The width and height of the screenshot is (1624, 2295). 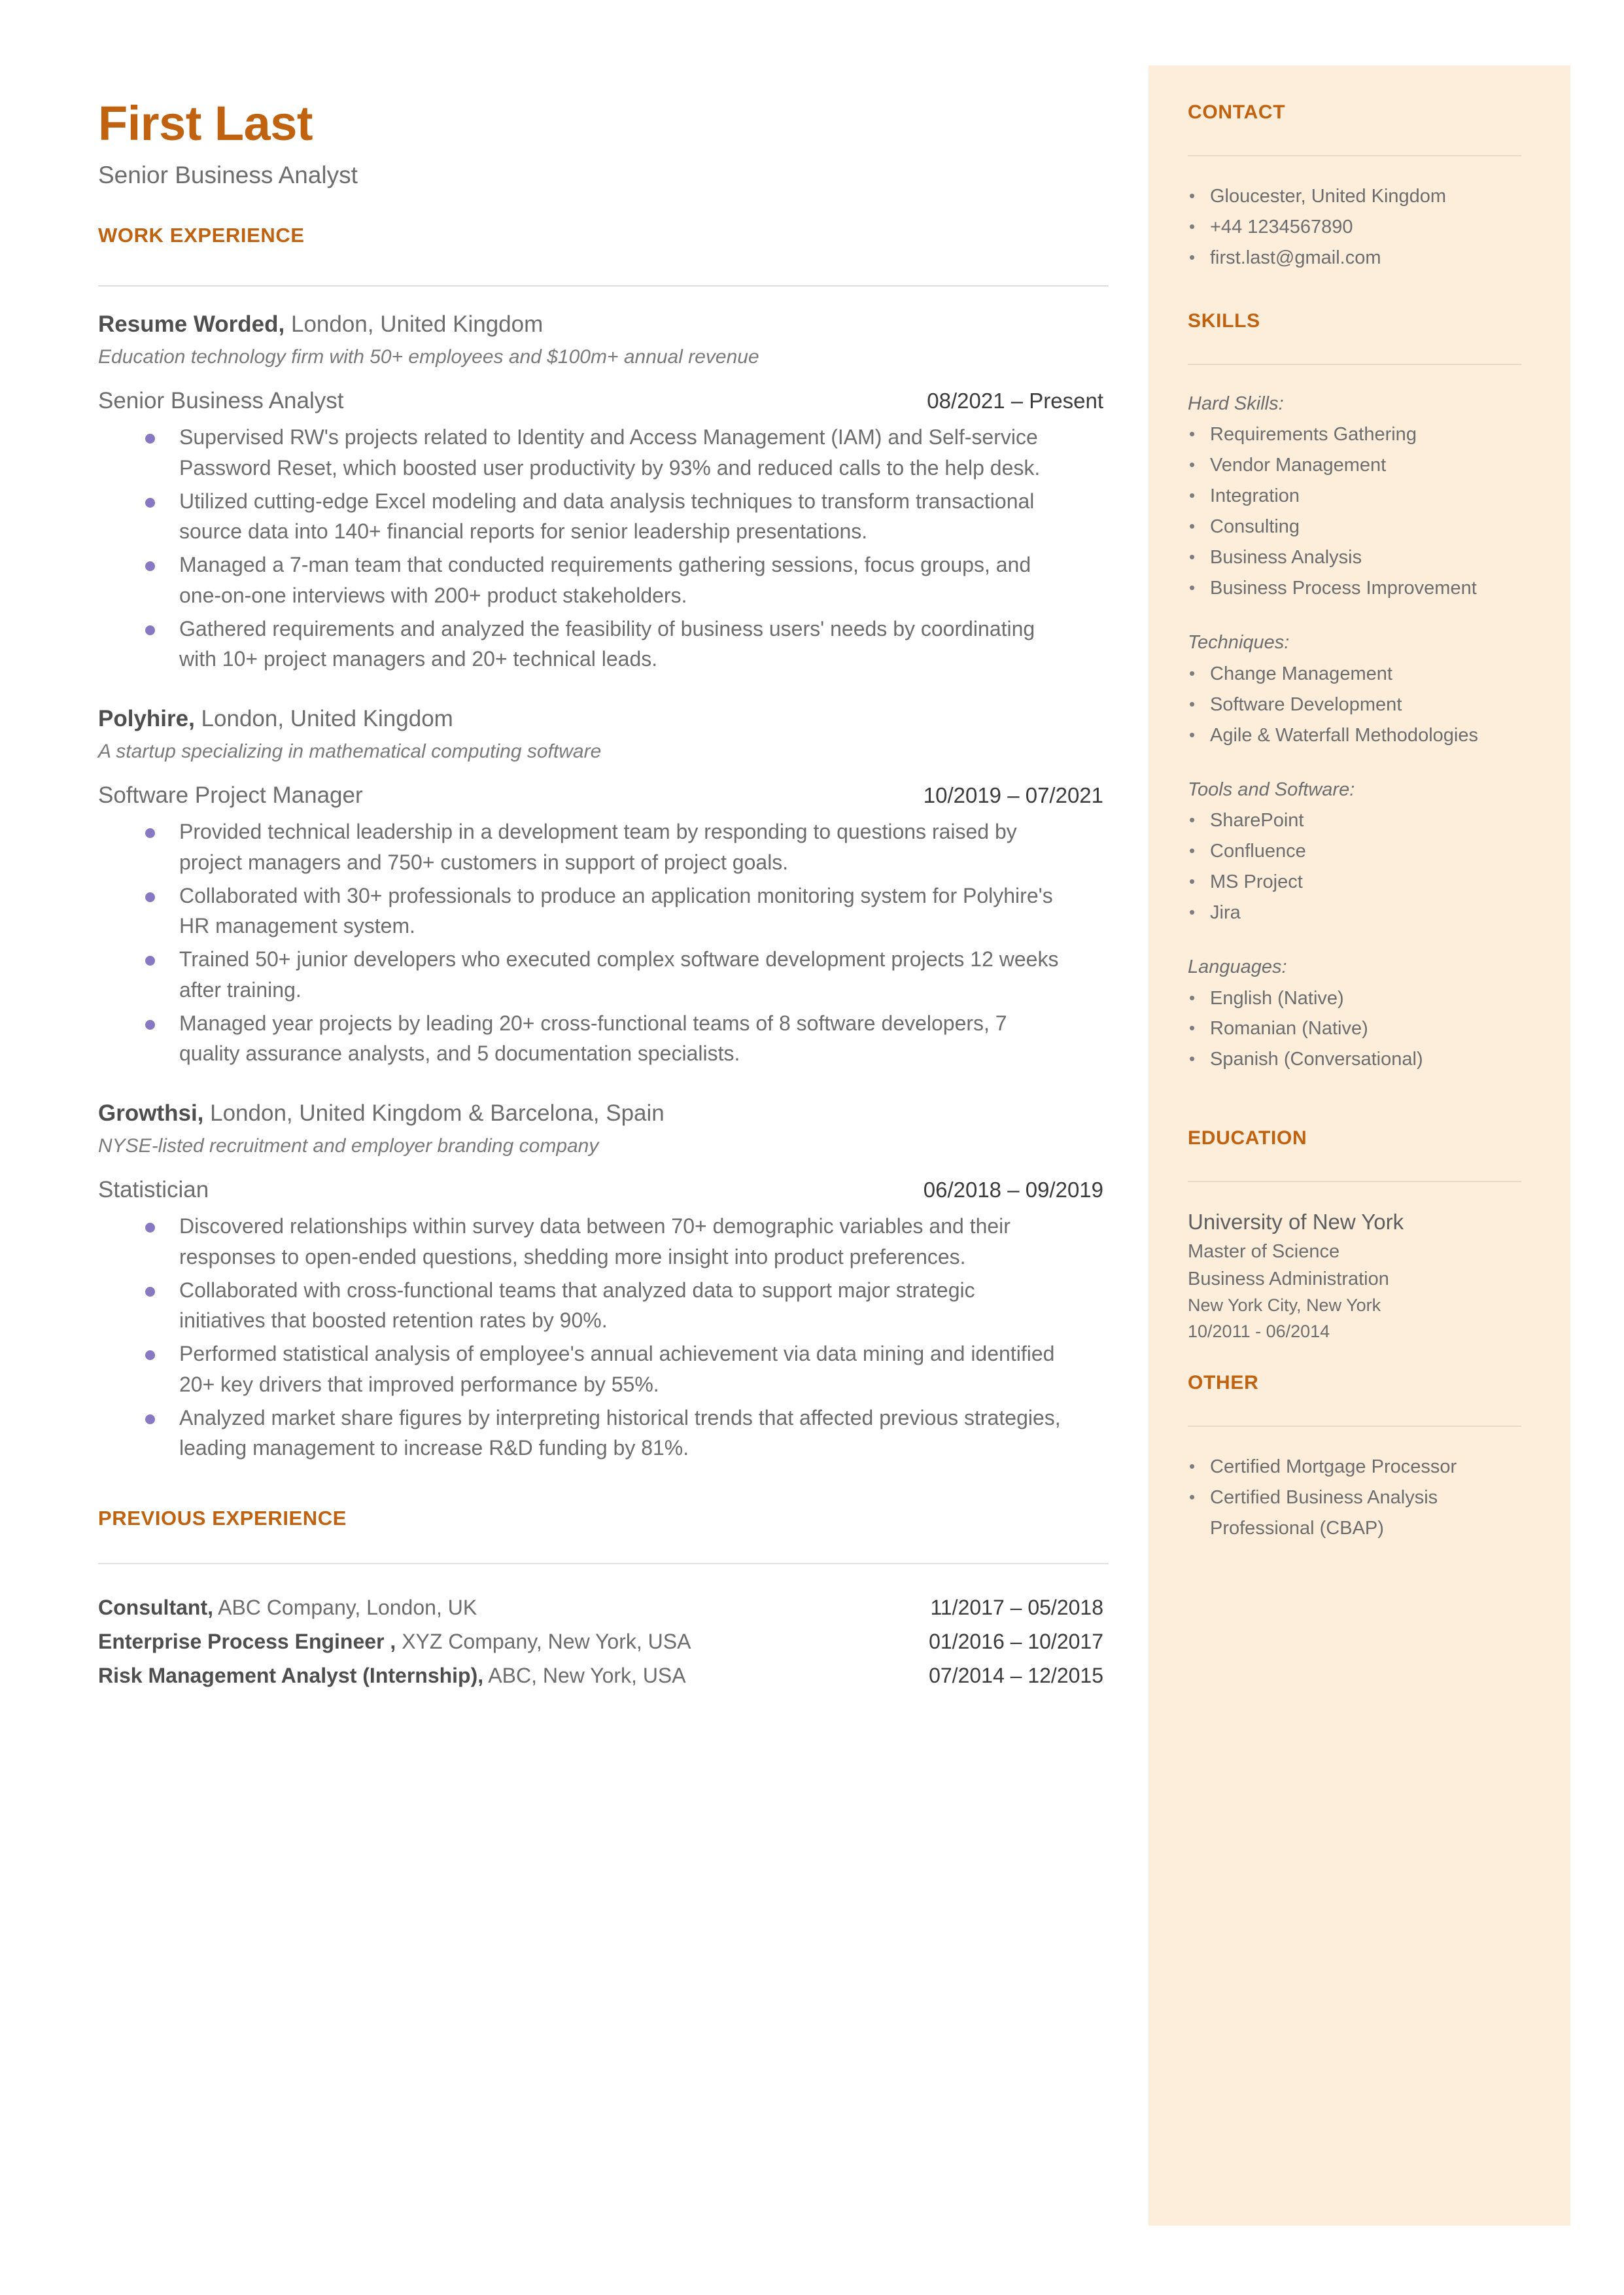 What do you see at coordinates (345, 1608) in the screenshot?
I see `previous-role-detail: ABC Company, London, UK` at bounding box center [345, 1608].